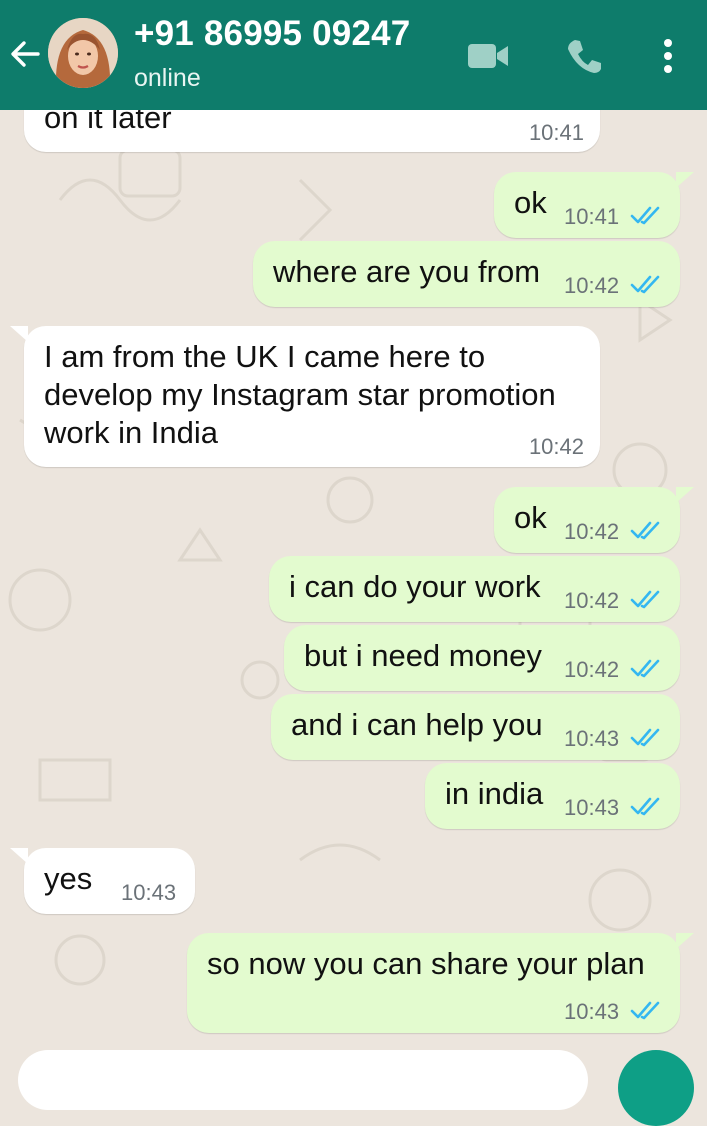 The width and height of the screenshot is (707, 1126). Describe the element at coordinates (552, 796) in the screenshot. I see `outgoing-message: in india 10:43` at that location.